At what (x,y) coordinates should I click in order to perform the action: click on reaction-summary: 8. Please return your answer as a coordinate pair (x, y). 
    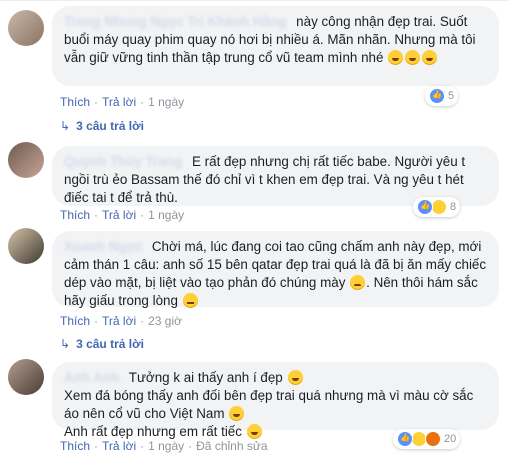
    Looking at the image, I should click on (437, 207).